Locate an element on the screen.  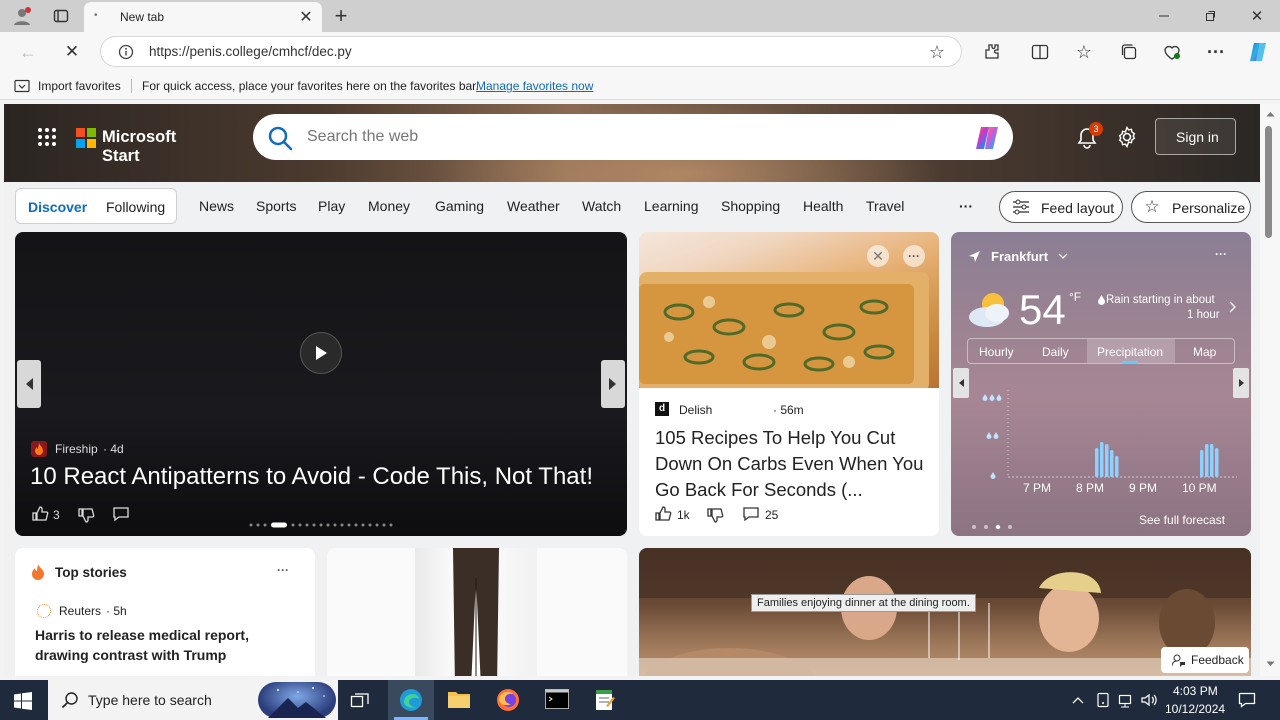
scroll-thumb is located at coordinates (1268, 182).